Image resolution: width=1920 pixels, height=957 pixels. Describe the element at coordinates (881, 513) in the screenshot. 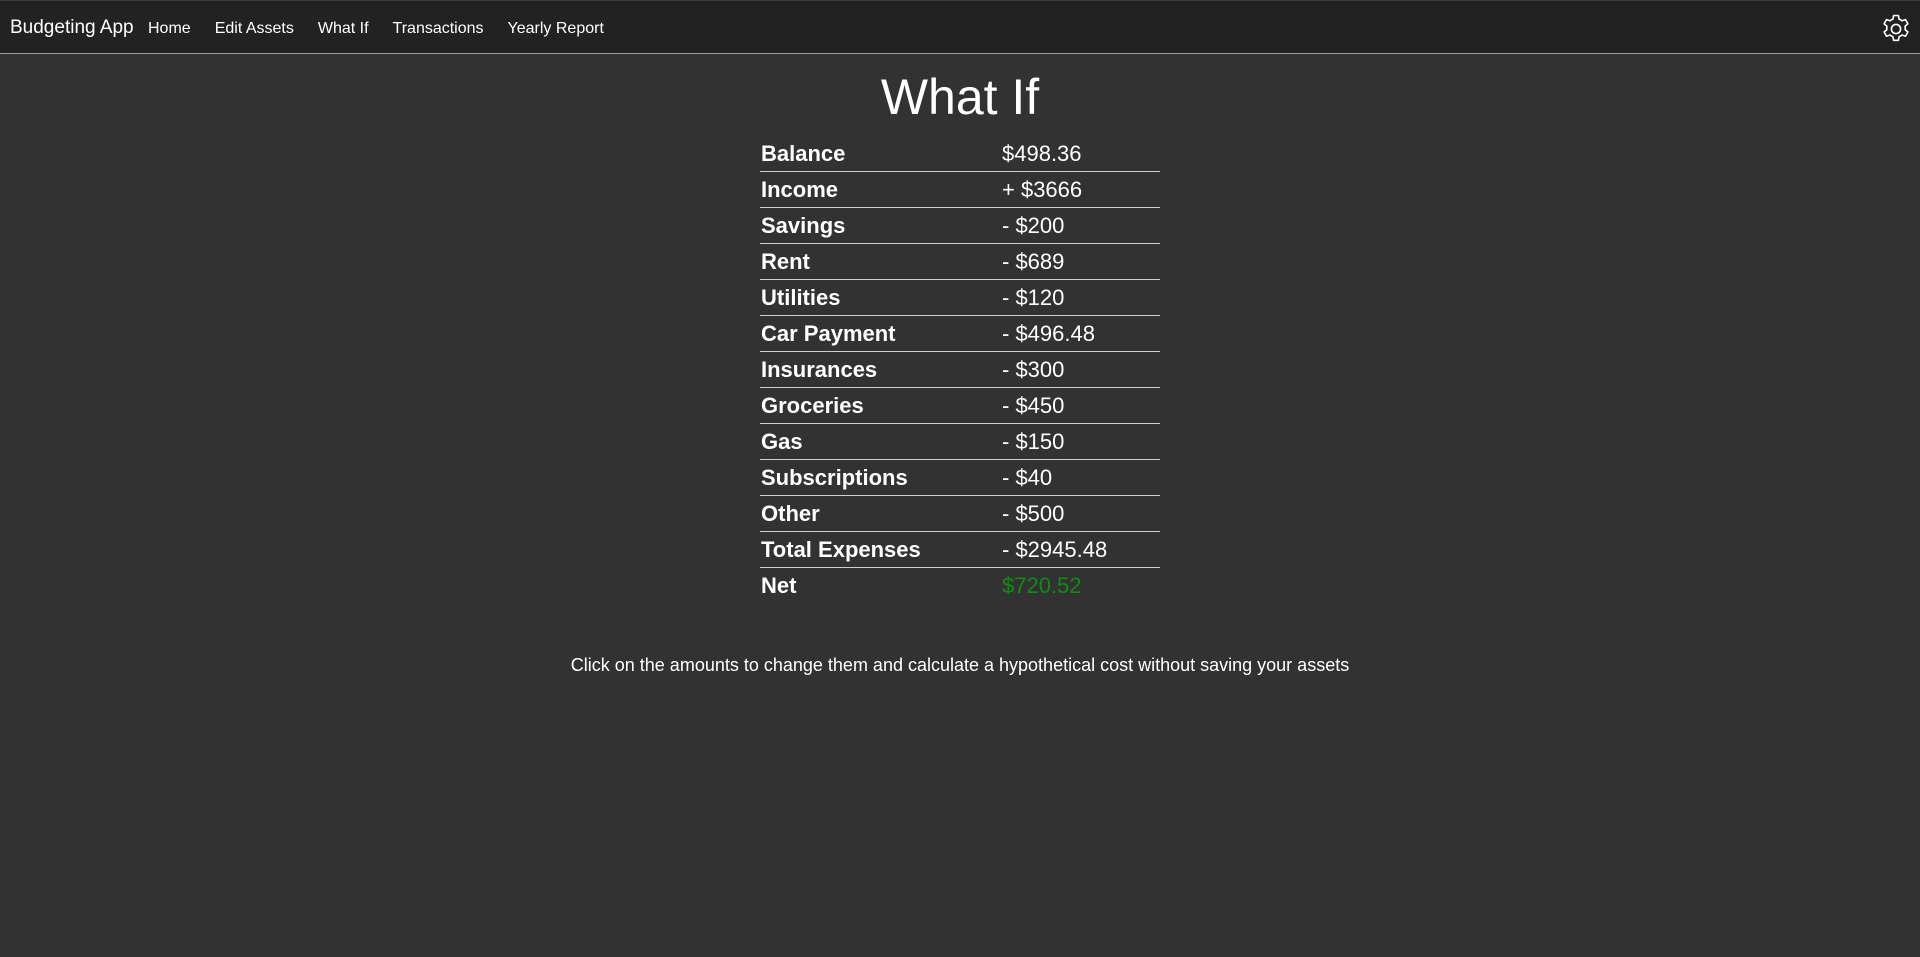

I see `row-label: Other` at that location.